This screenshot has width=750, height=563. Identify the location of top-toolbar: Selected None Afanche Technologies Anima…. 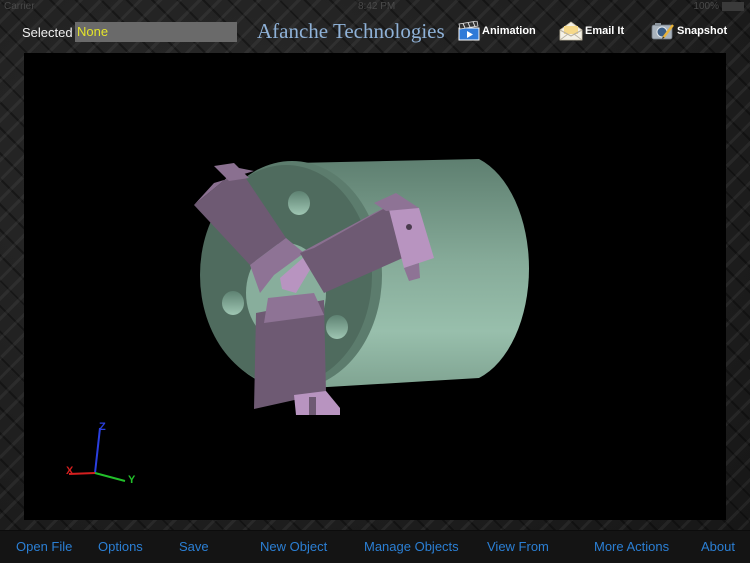
(375, 33).